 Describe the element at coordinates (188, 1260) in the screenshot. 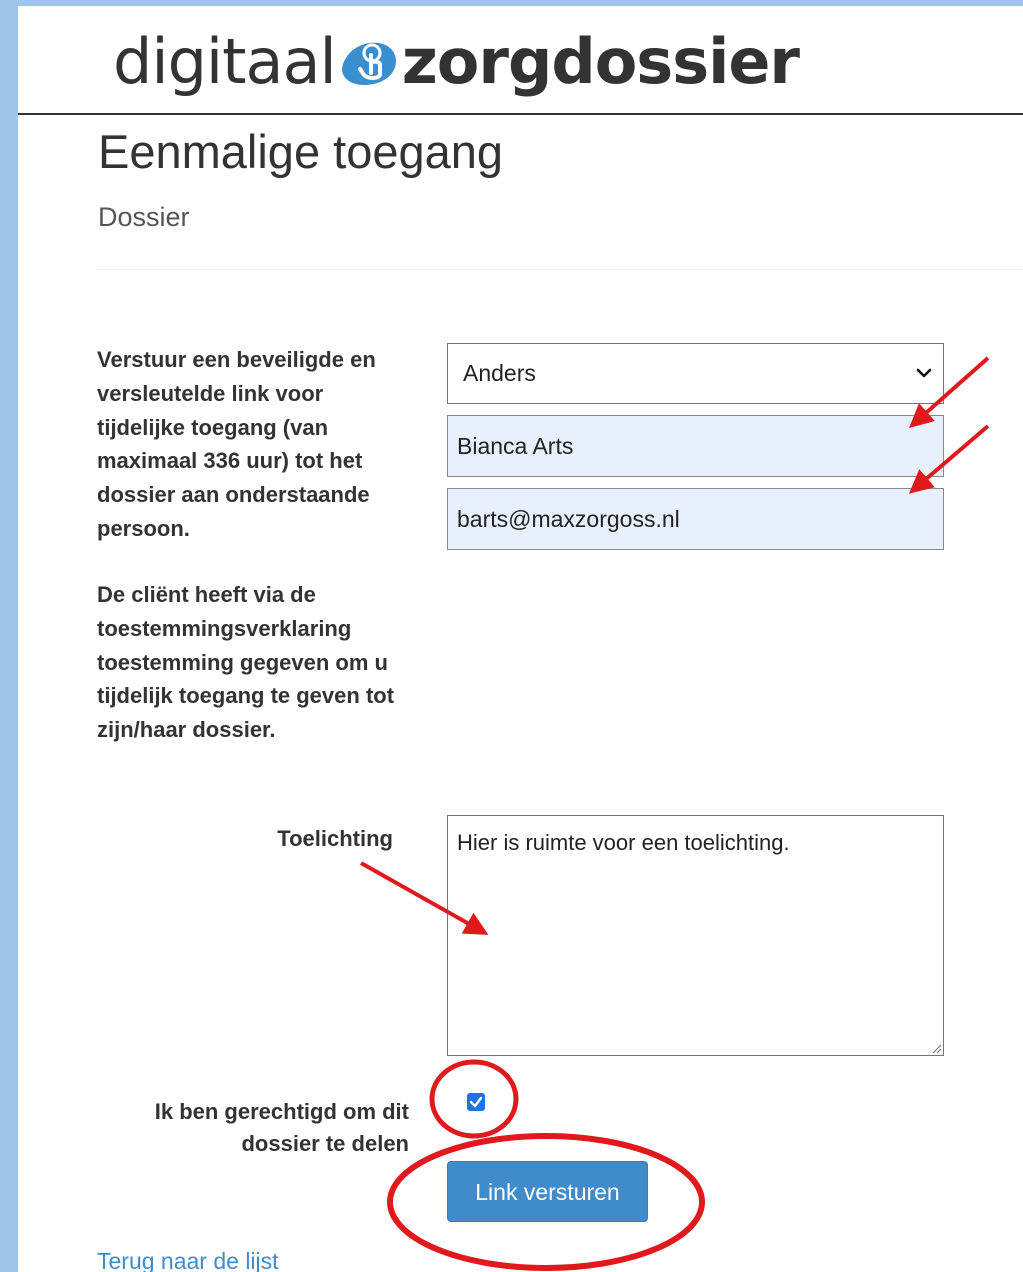

I see `back-to-list-link: Terug naar de lijst` at that location.